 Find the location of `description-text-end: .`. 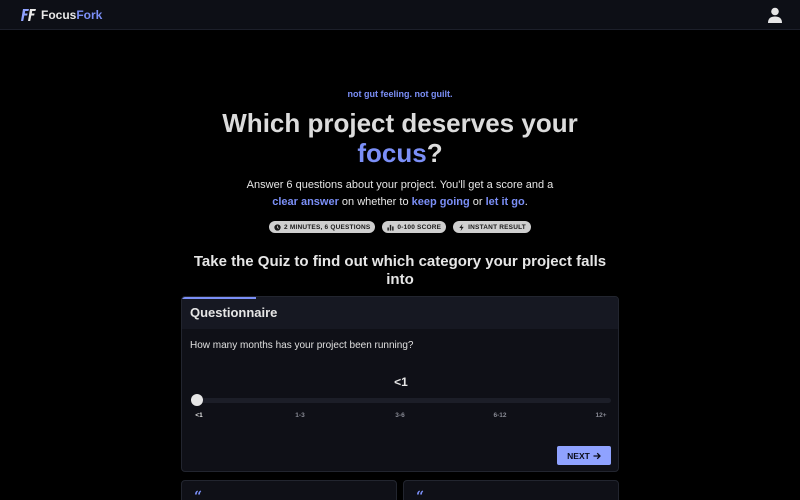

description-text-end: . is located at coordinates (526, 202).